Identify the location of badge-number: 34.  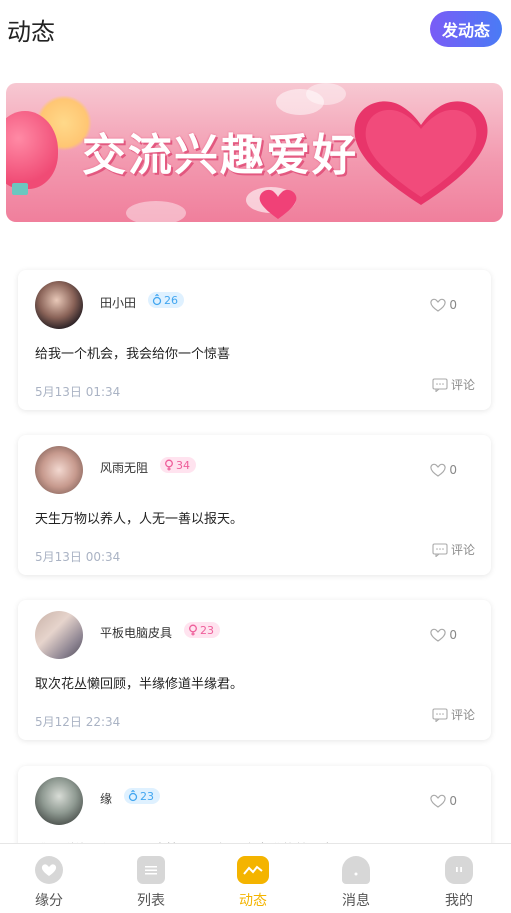
(183, 465).